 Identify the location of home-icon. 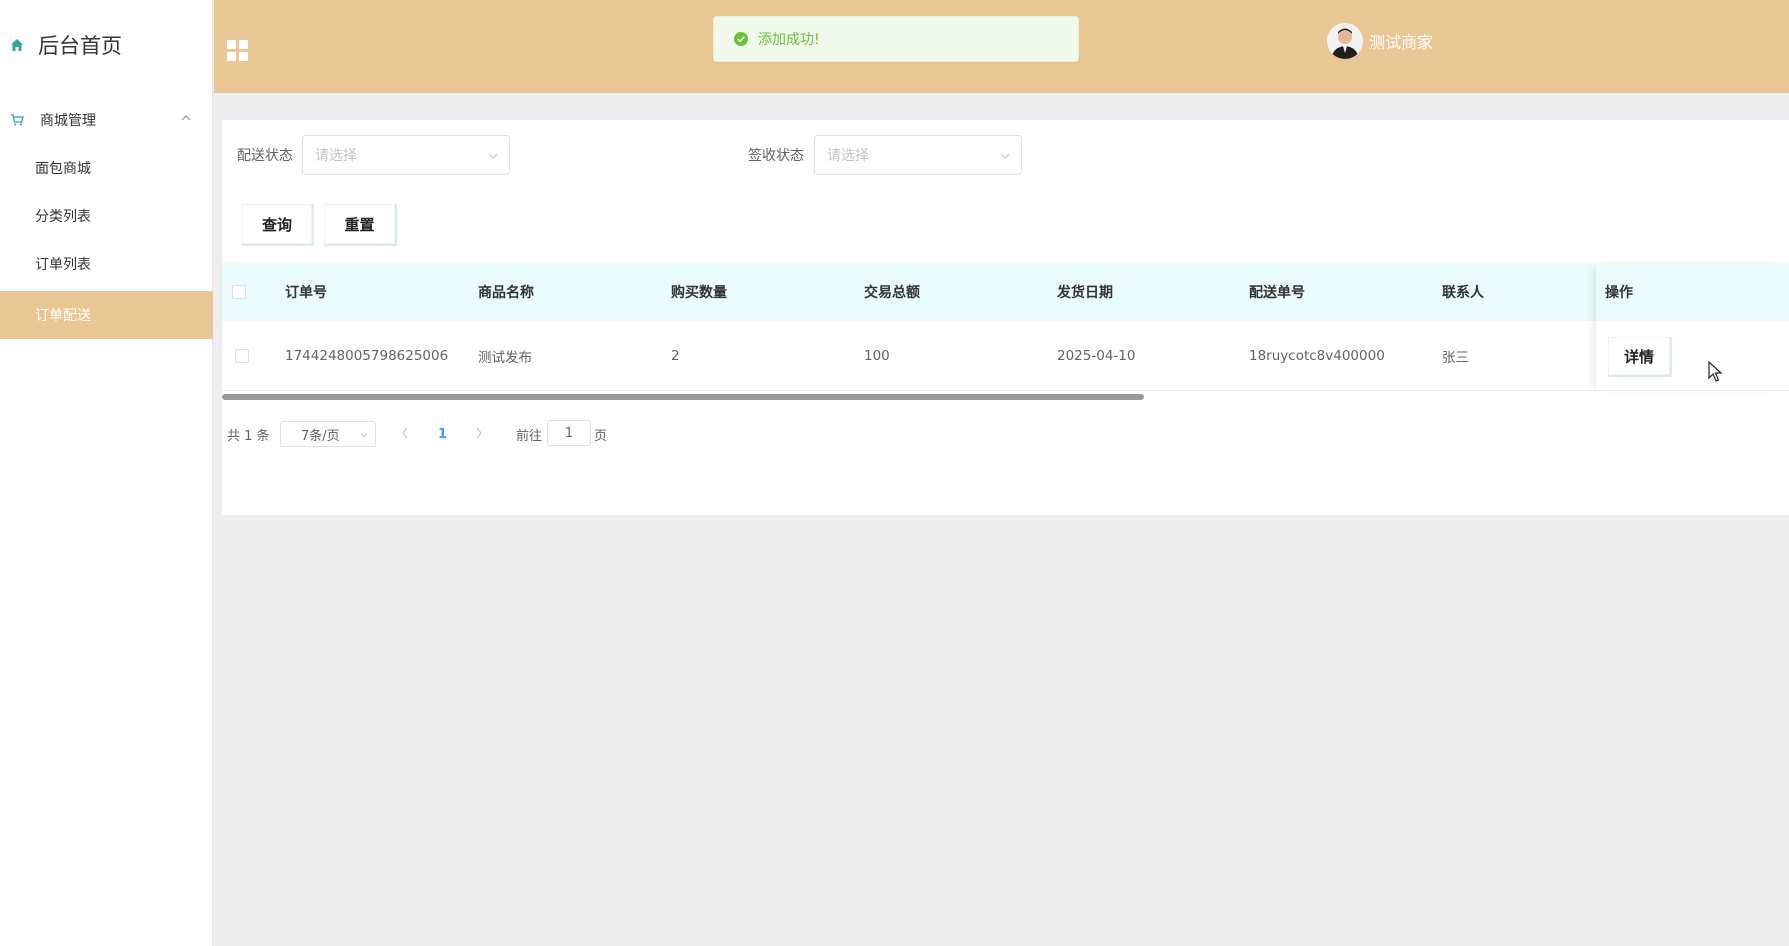
(17, 45).